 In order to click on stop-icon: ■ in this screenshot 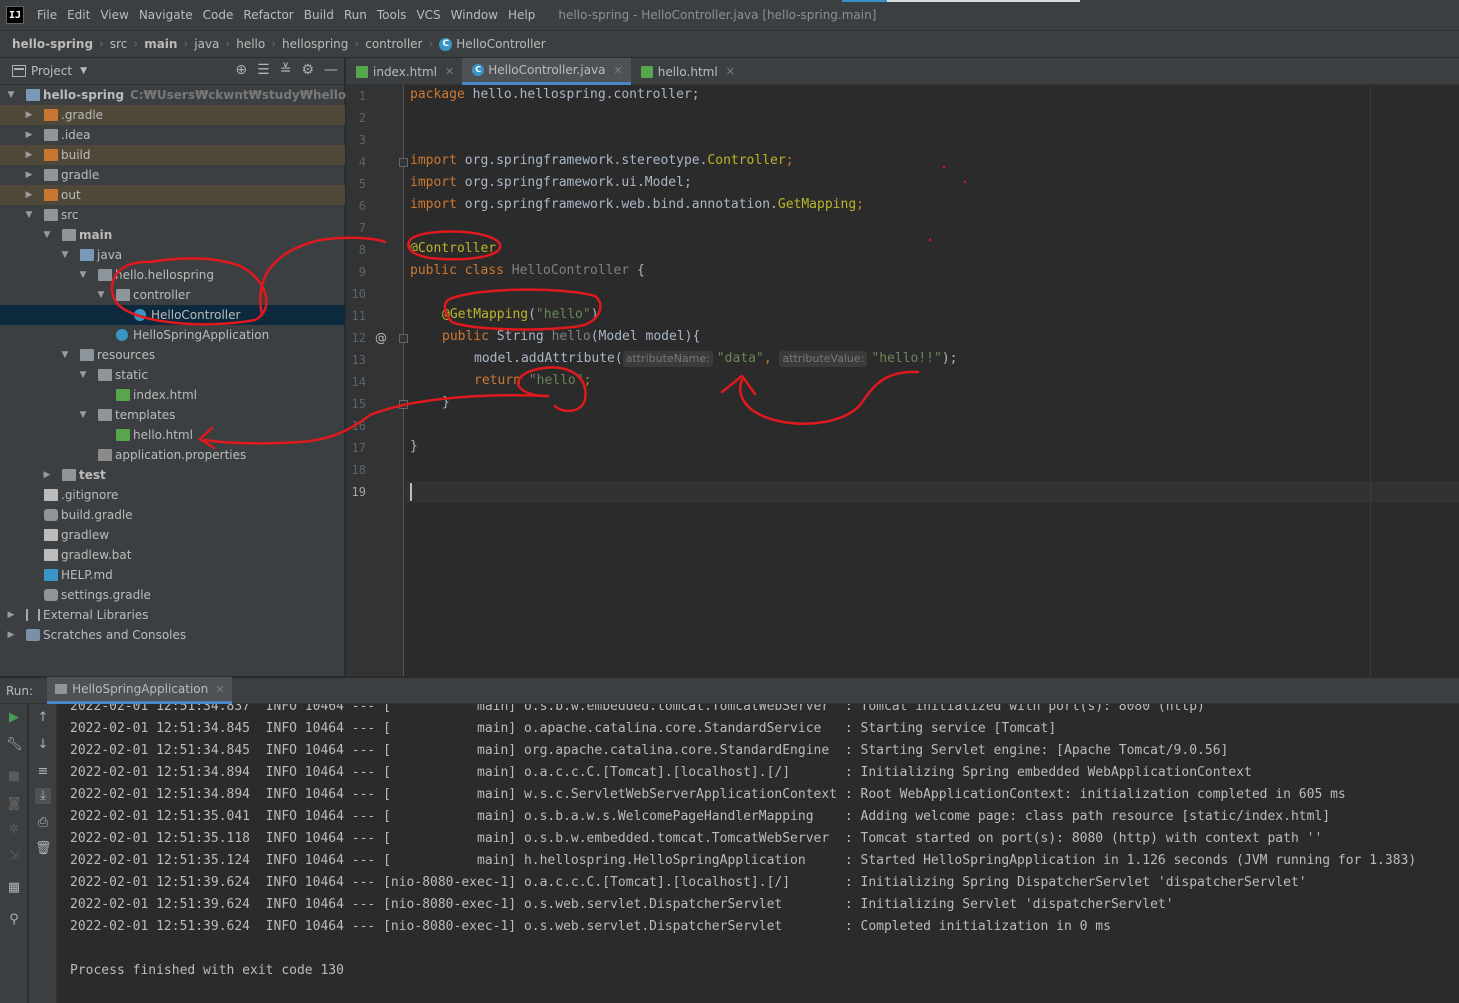, I will do `click(14, 777)`.